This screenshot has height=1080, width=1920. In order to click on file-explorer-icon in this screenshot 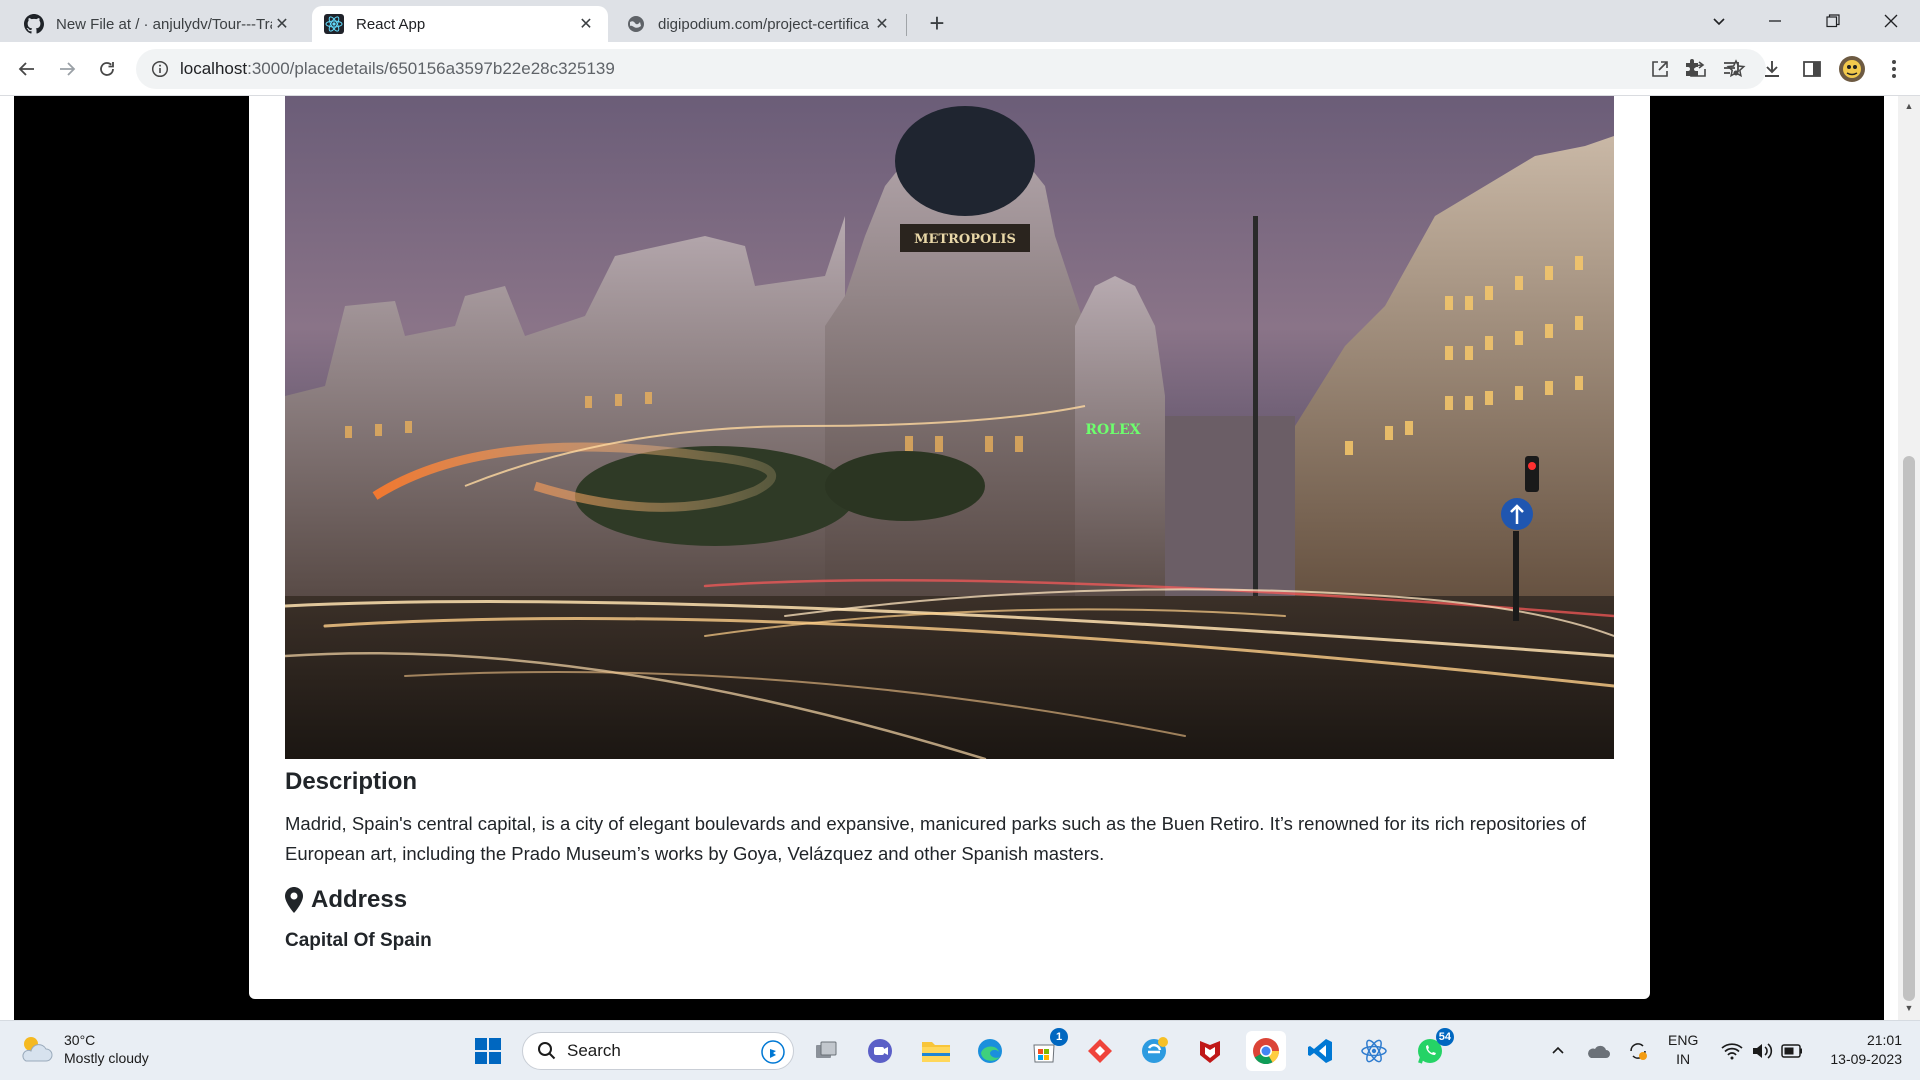, I will do `click(936, 1051)`.